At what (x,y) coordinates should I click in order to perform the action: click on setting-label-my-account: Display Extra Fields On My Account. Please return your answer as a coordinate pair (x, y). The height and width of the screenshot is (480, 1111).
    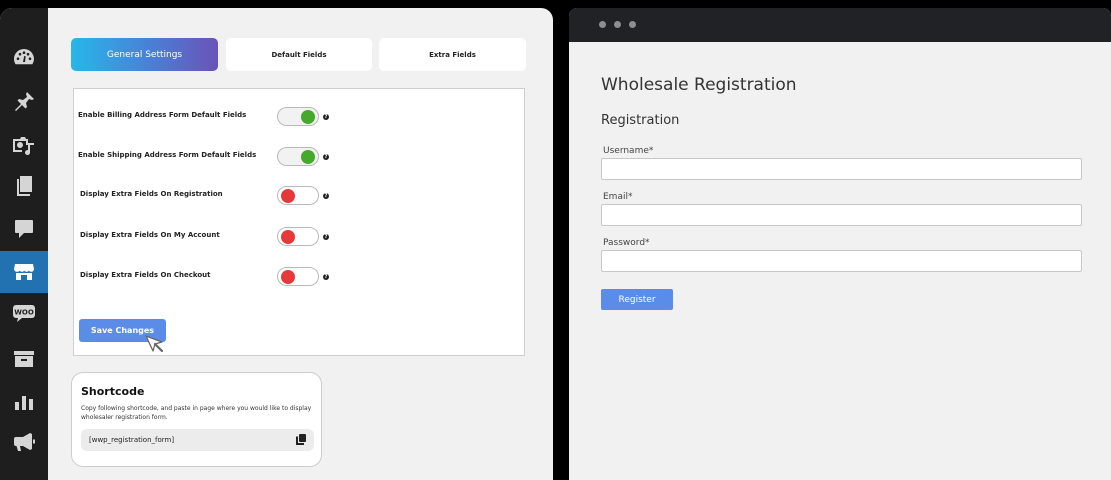
    Looking at the image, I should click on (150, 235).